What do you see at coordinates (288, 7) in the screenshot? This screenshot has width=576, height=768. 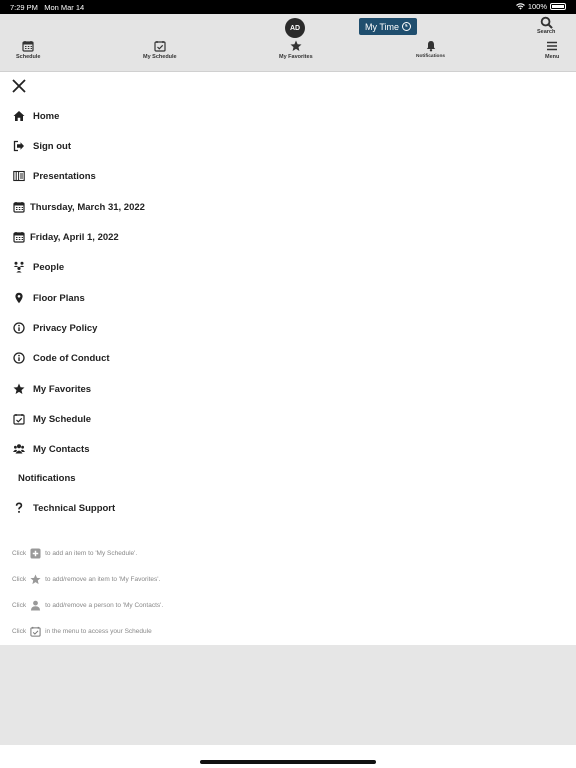 I see `status-bar: 7:29 PM Mon Mar 14 100%` at bounding box center [288, 7].